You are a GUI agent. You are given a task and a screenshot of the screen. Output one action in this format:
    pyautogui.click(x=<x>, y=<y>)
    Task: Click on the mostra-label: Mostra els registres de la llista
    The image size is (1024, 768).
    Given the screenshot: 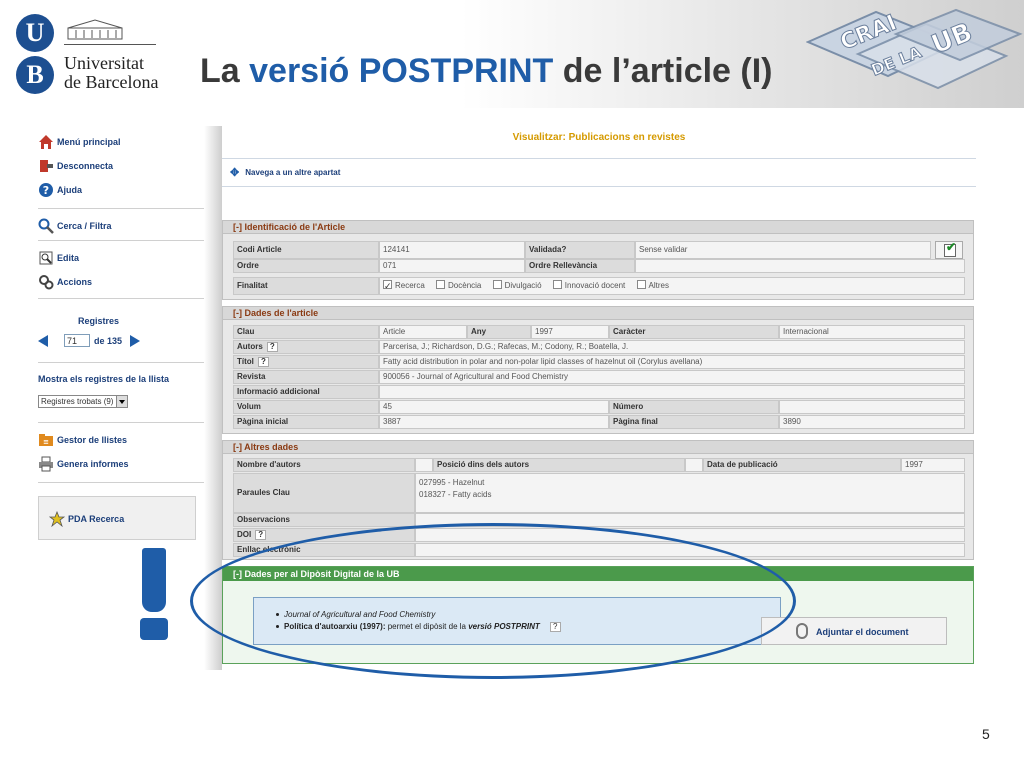 What is the action you would take?
    pyautogui.click(x=104, y=379)
    